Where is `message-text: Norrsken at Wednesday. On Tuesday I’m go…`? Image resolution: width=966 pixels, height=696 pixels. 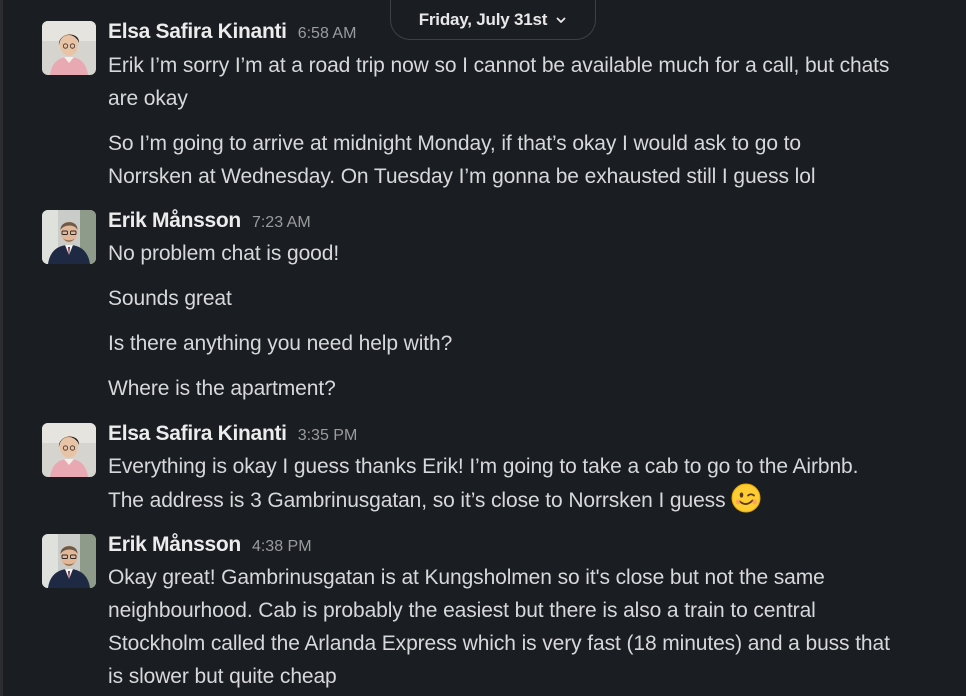
message-text: Norrsken at Wednesday. On Tuesday I’m go… is located at coordinates (462, 176).